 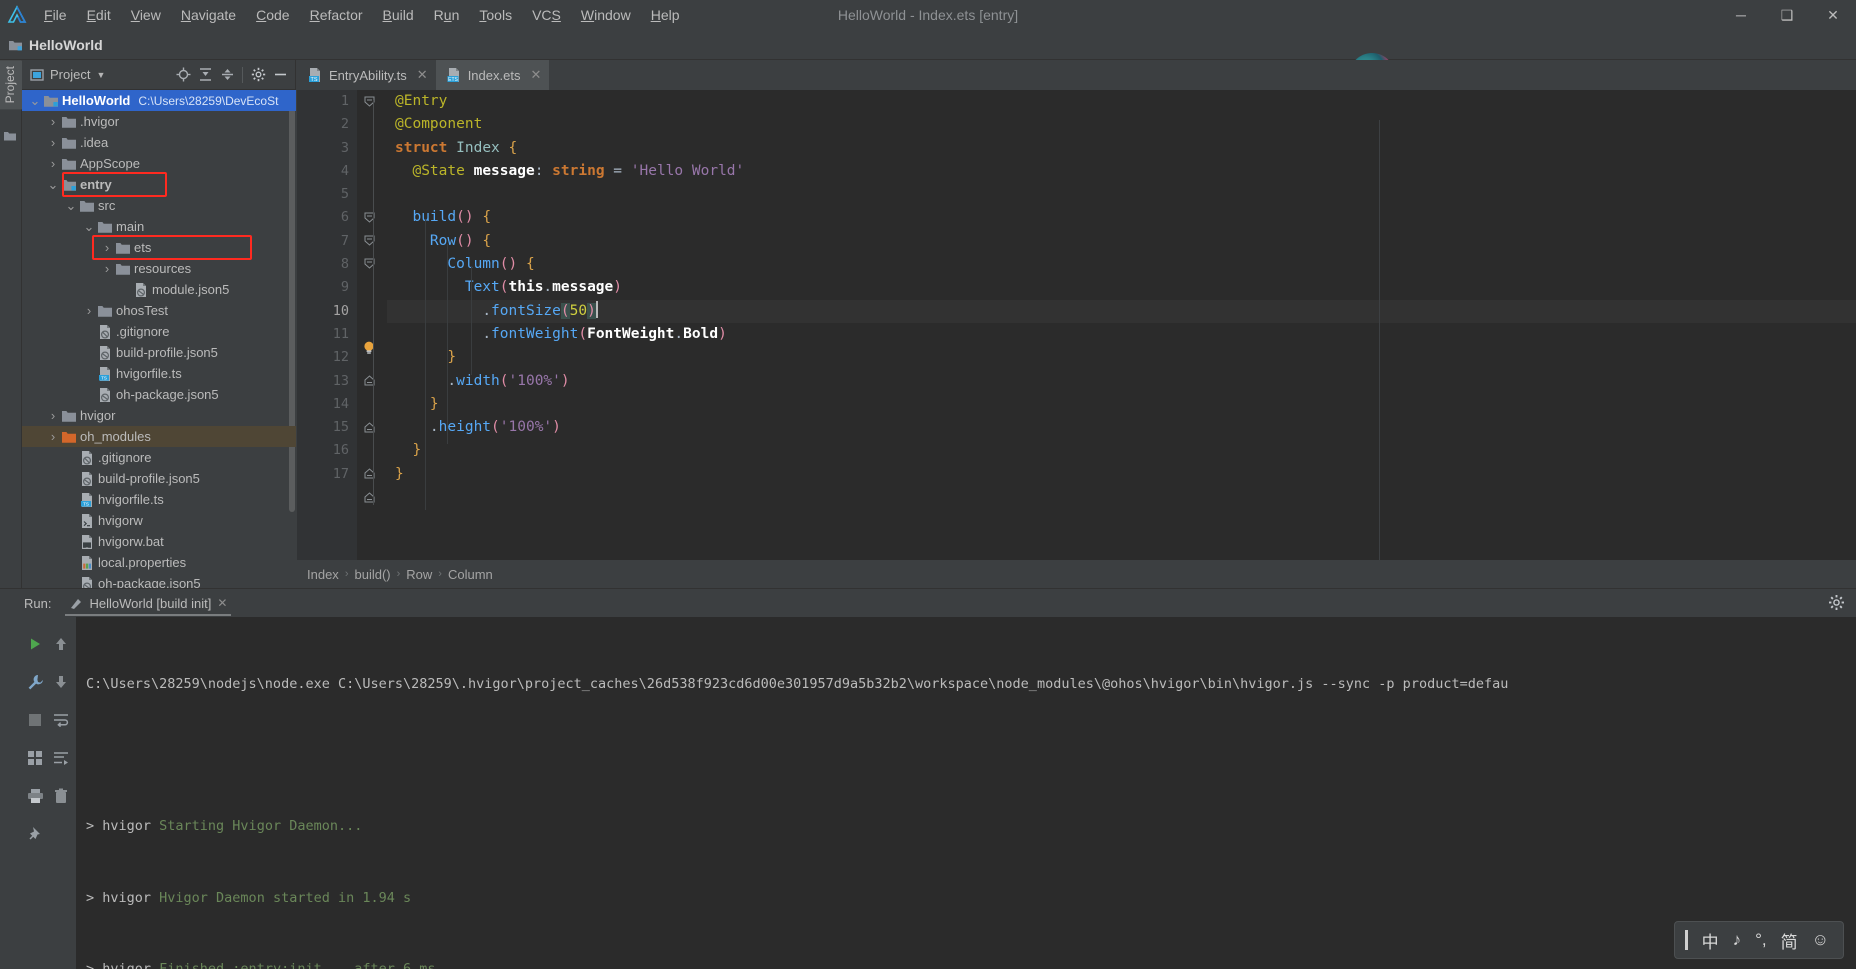 I want to click on soft-wrap-icon, so click(x=61, y=720).